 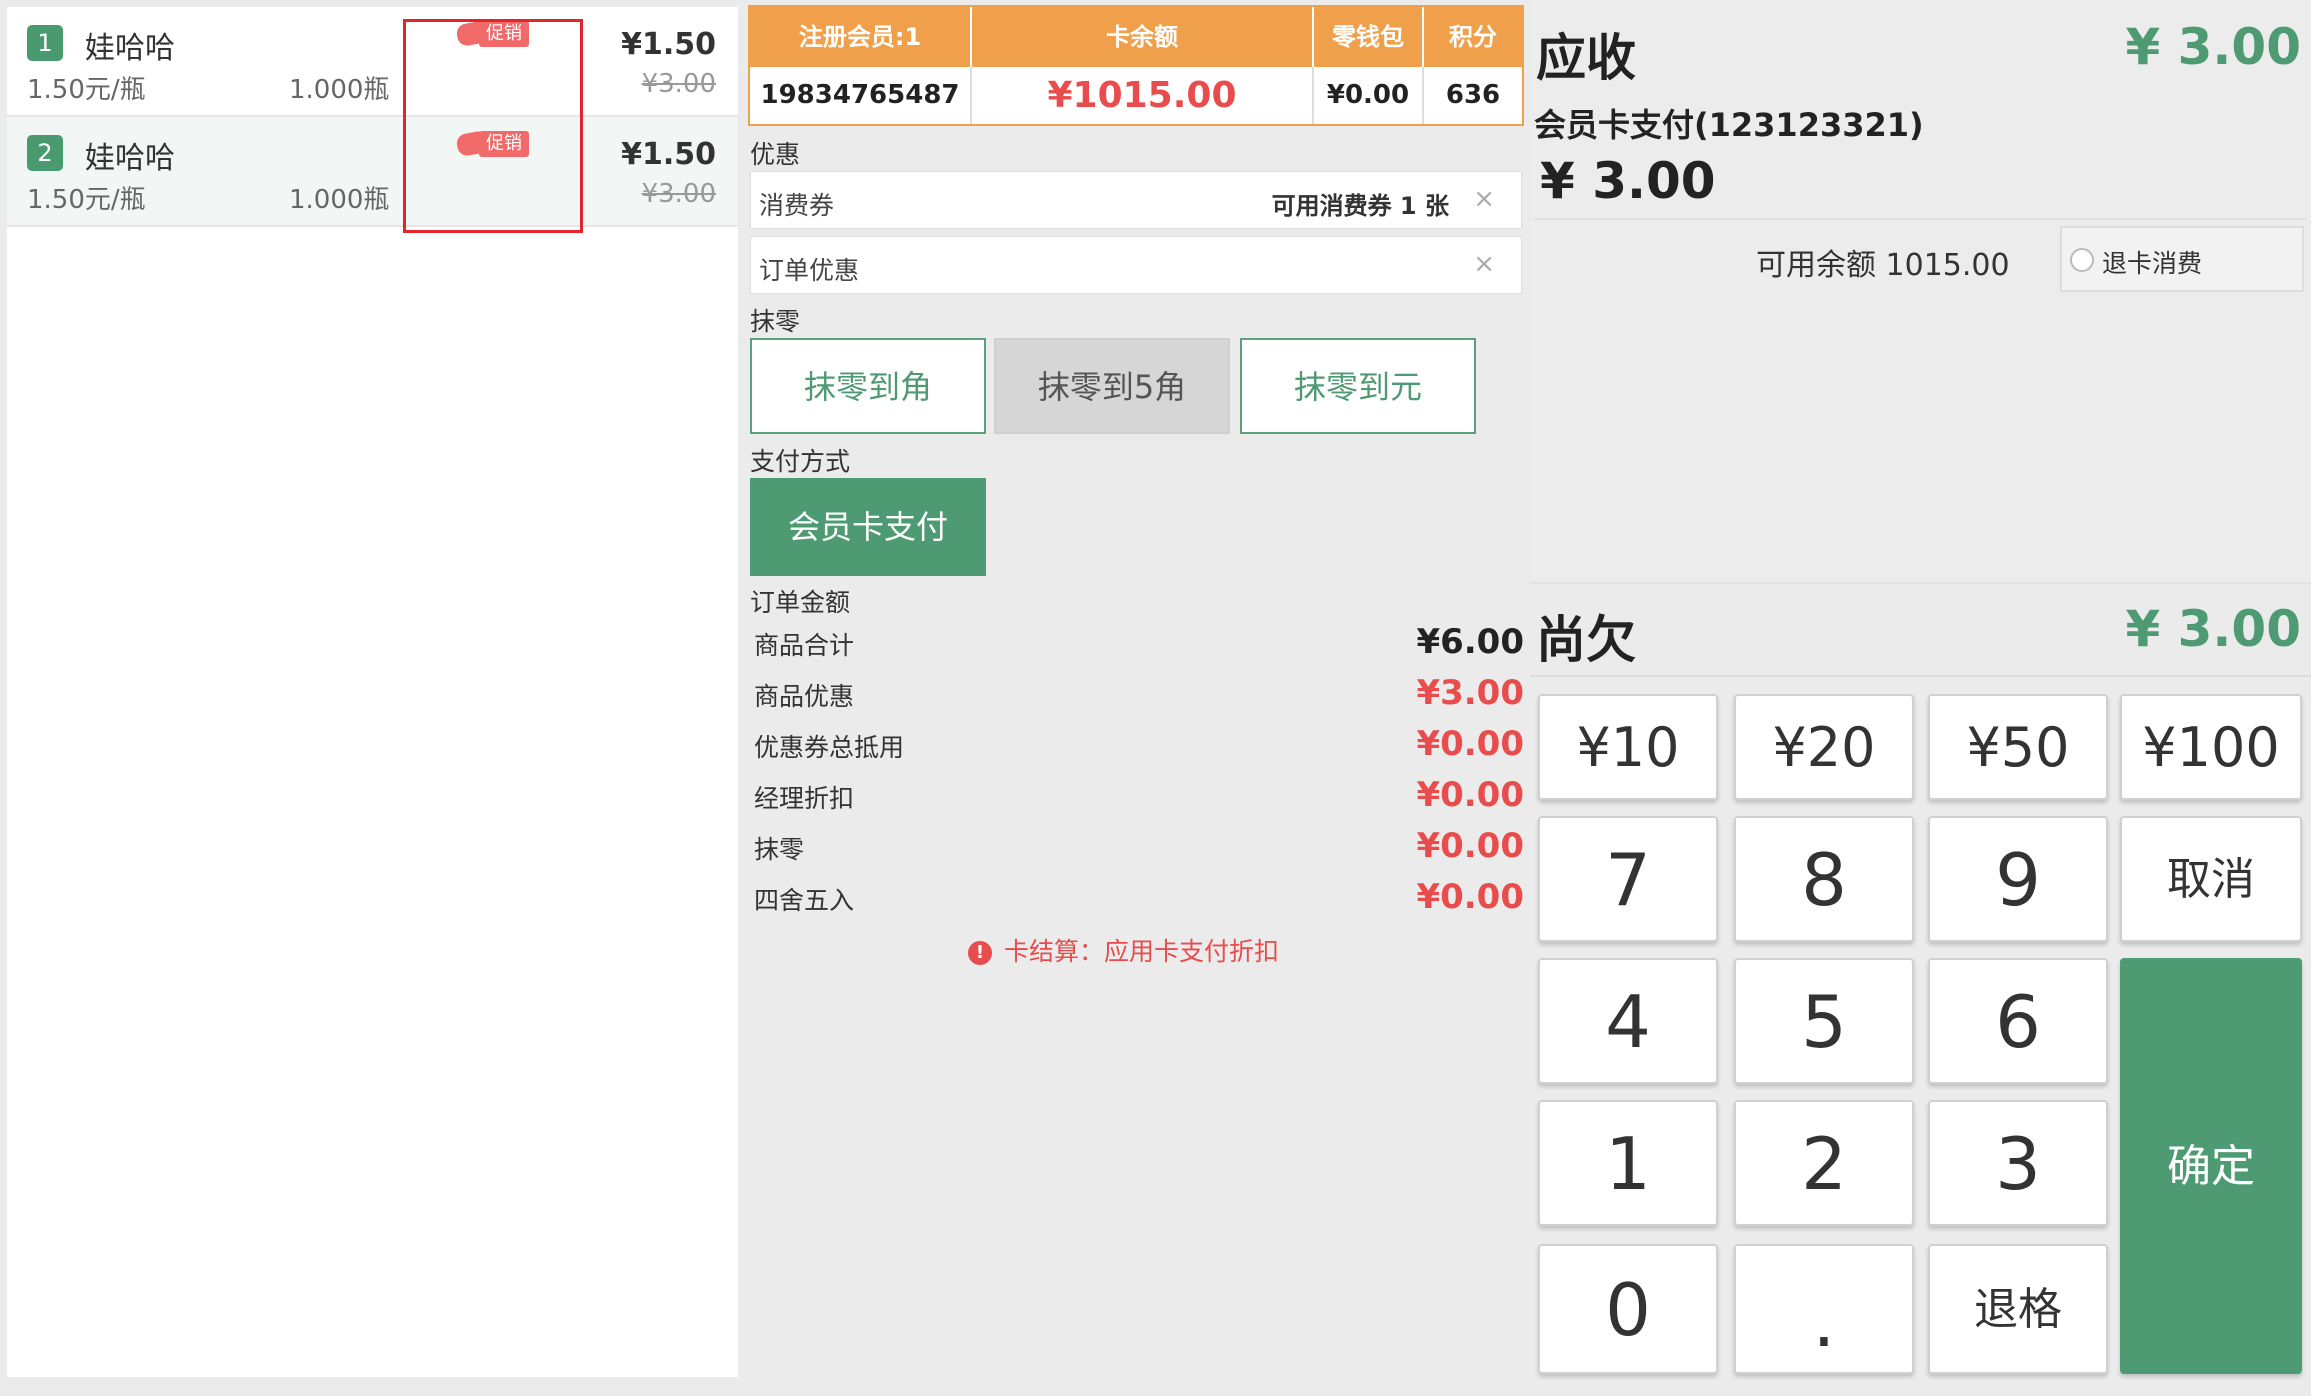 What do you see at coordinates (1470, 693) in the screenshot?
I see `summary-value: ¥3.00` at bounding box center [1470, 693].